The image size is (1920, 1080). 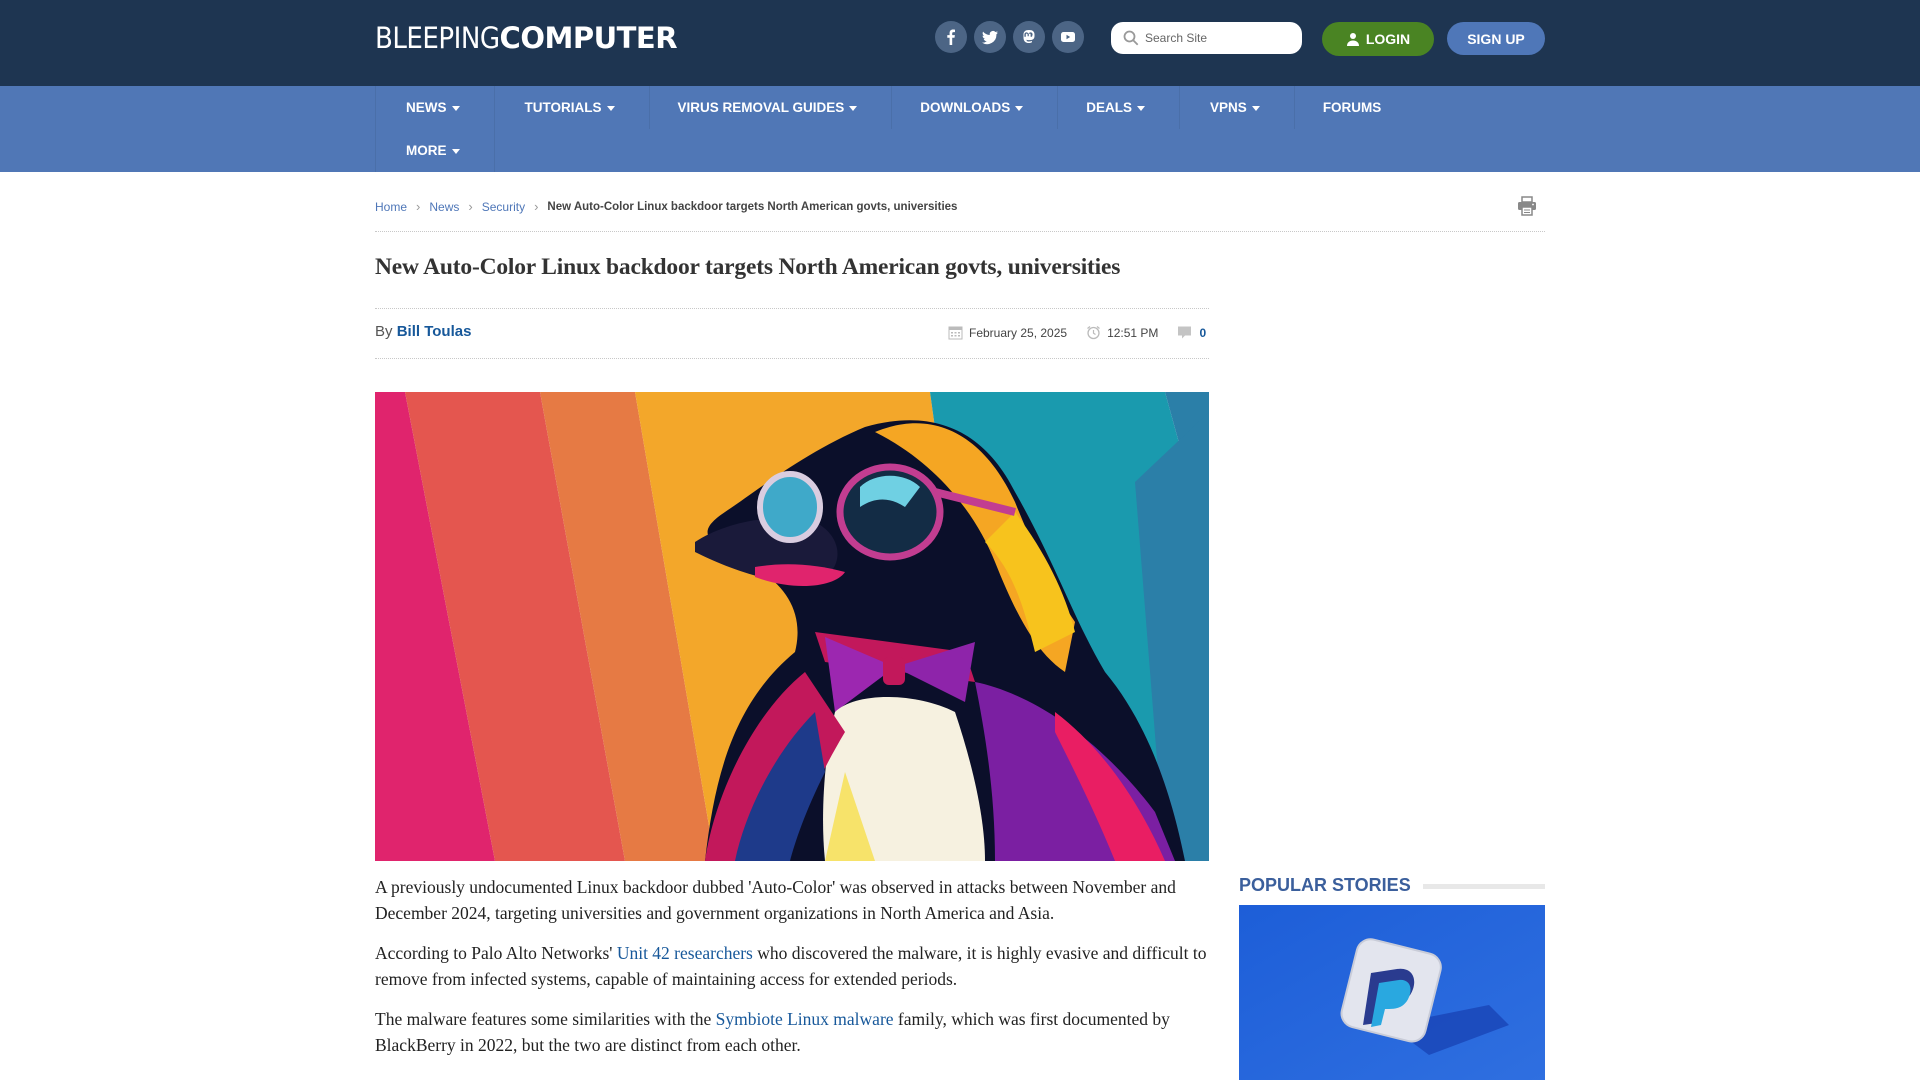 I want to click on nav-item-deals: DEALS, so click(x=1118, y=107).